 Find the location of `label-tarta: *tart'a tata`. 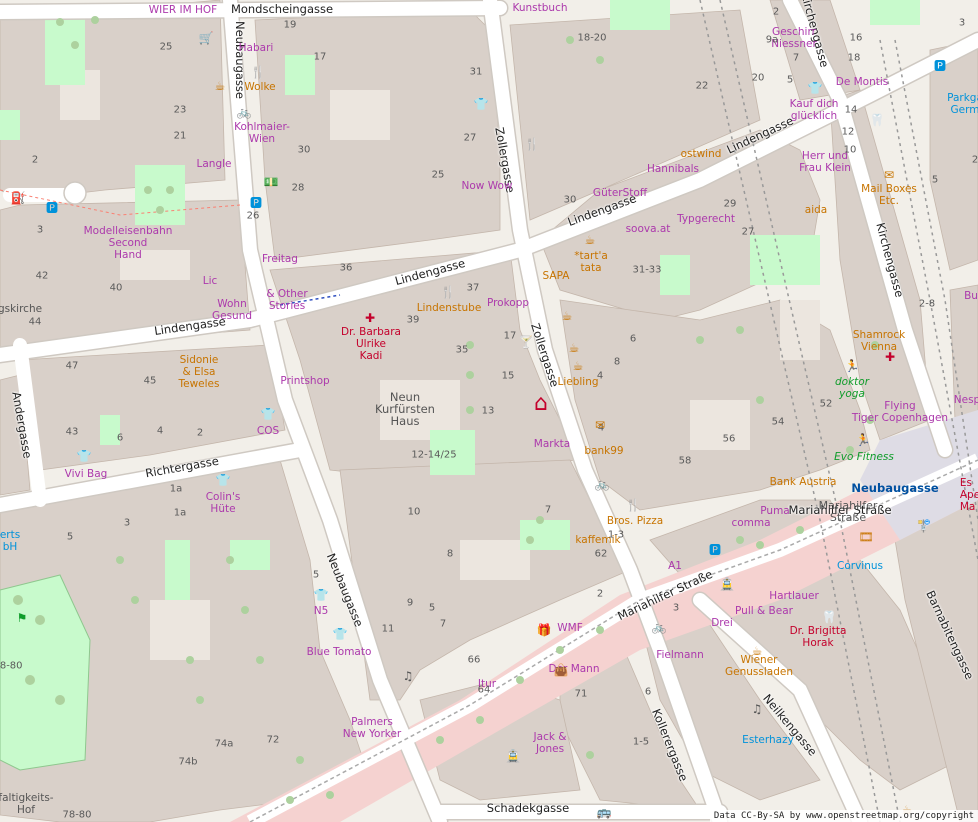

label-tarta: *tart'a tata is located at coordinates (591, 262).